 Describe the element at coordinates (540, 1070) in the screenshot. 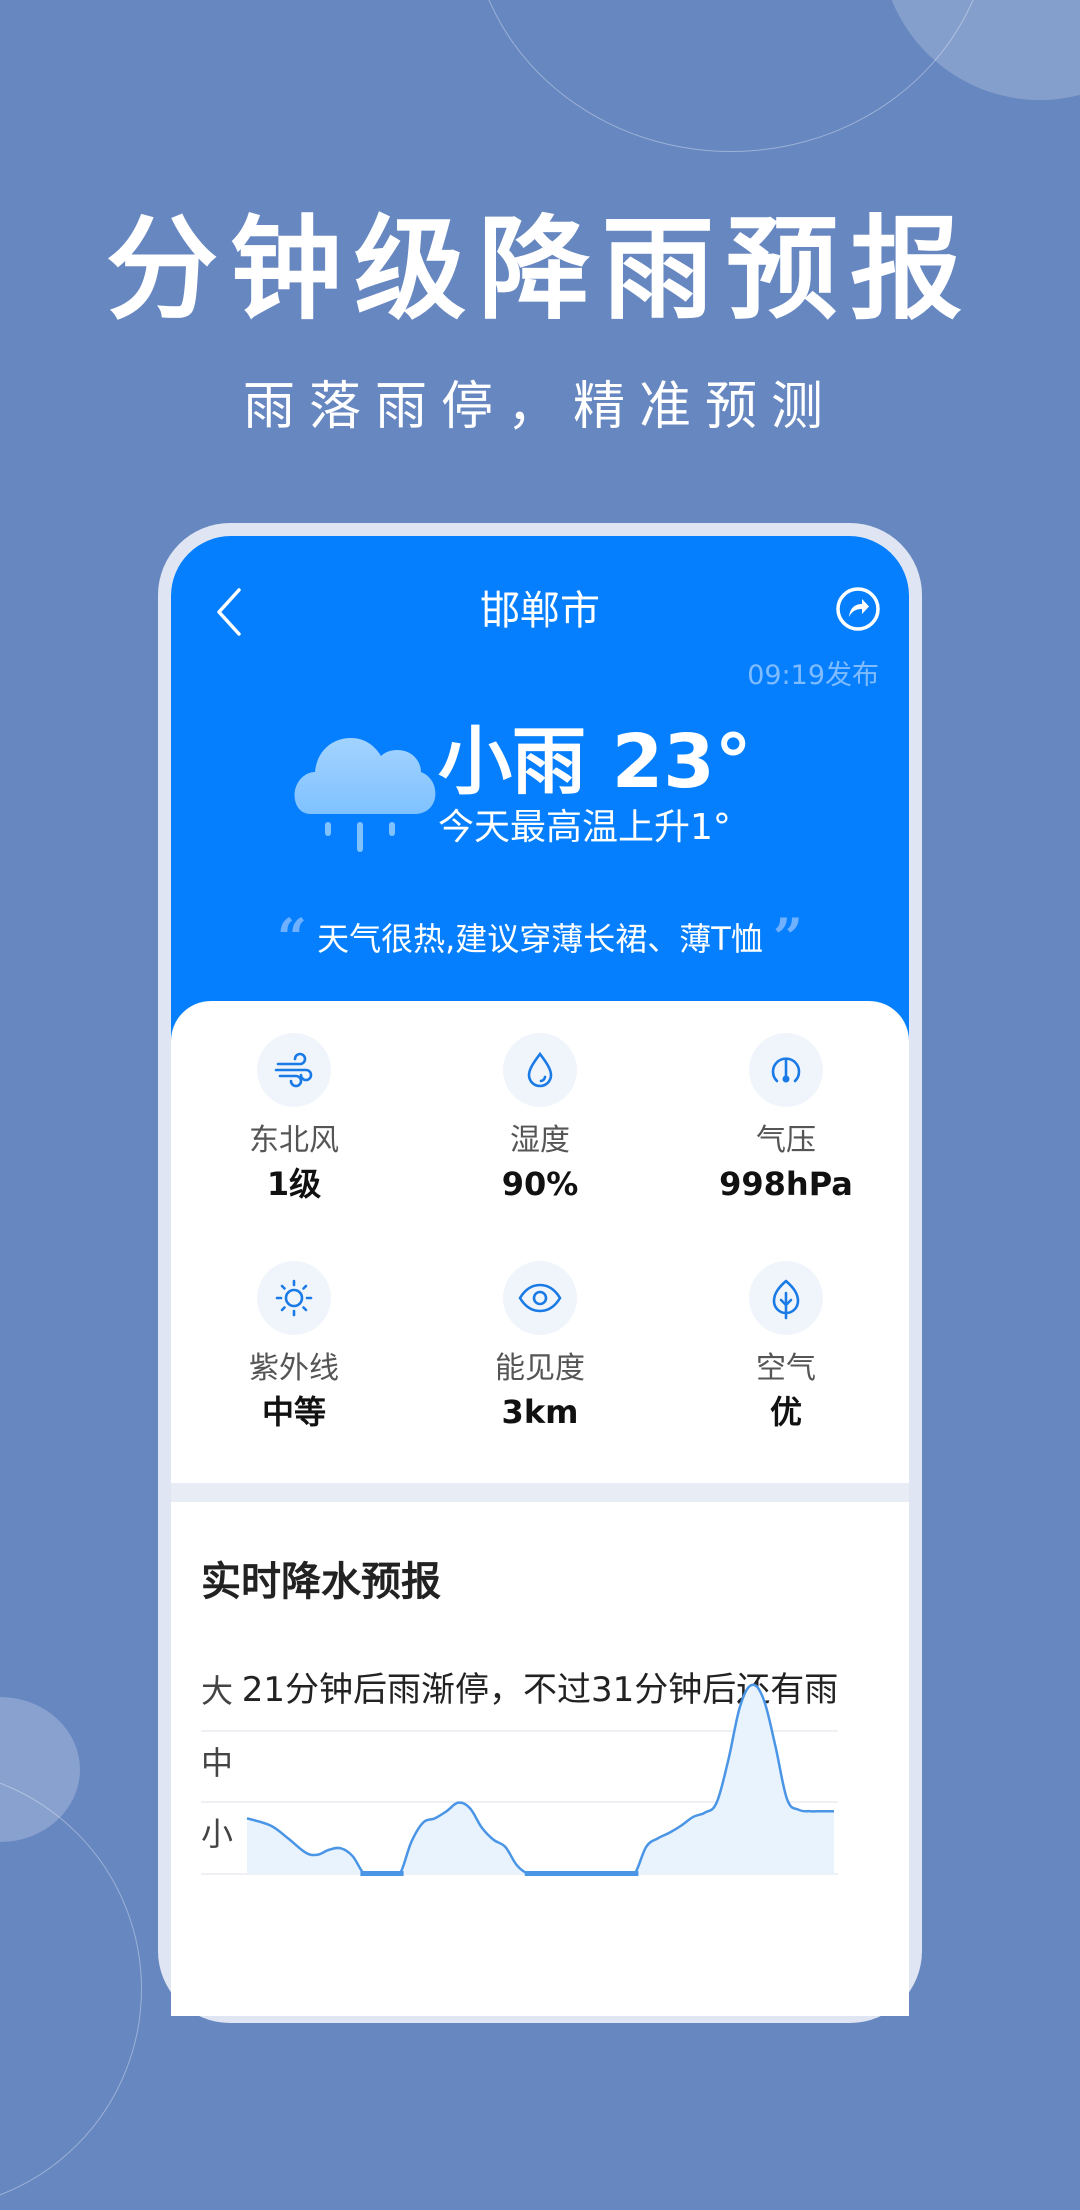

I see `water-drop-icon` at that location.